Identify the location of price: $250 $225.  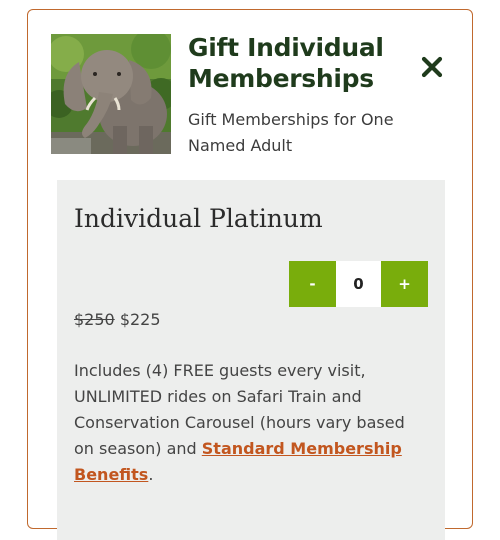
(117, 319).